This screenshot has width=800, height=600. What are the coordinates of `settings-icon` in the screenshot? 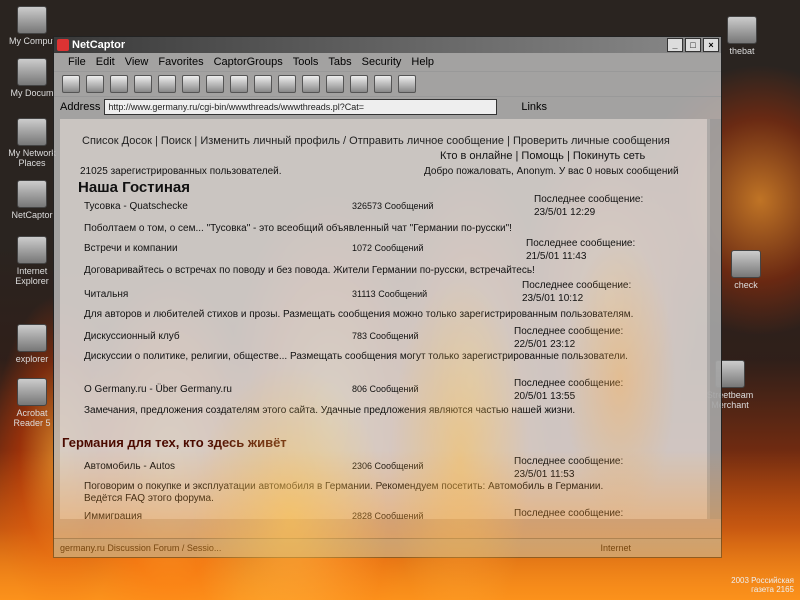 It's located at (311, 84).